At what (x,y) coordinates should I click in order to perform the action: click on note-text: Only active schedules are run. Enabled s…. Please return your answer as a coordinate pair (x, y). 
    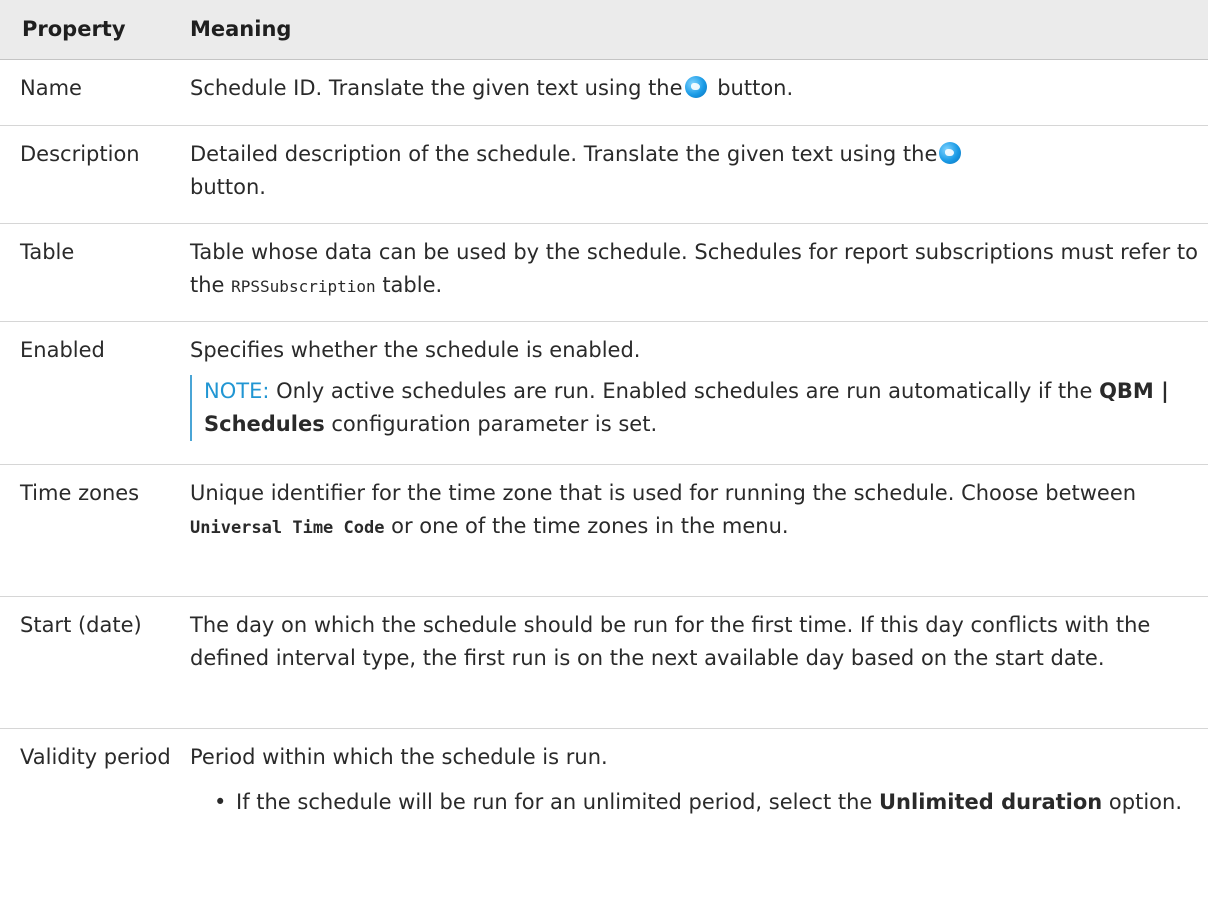
    Looking at the image, I should click on (684, 391).